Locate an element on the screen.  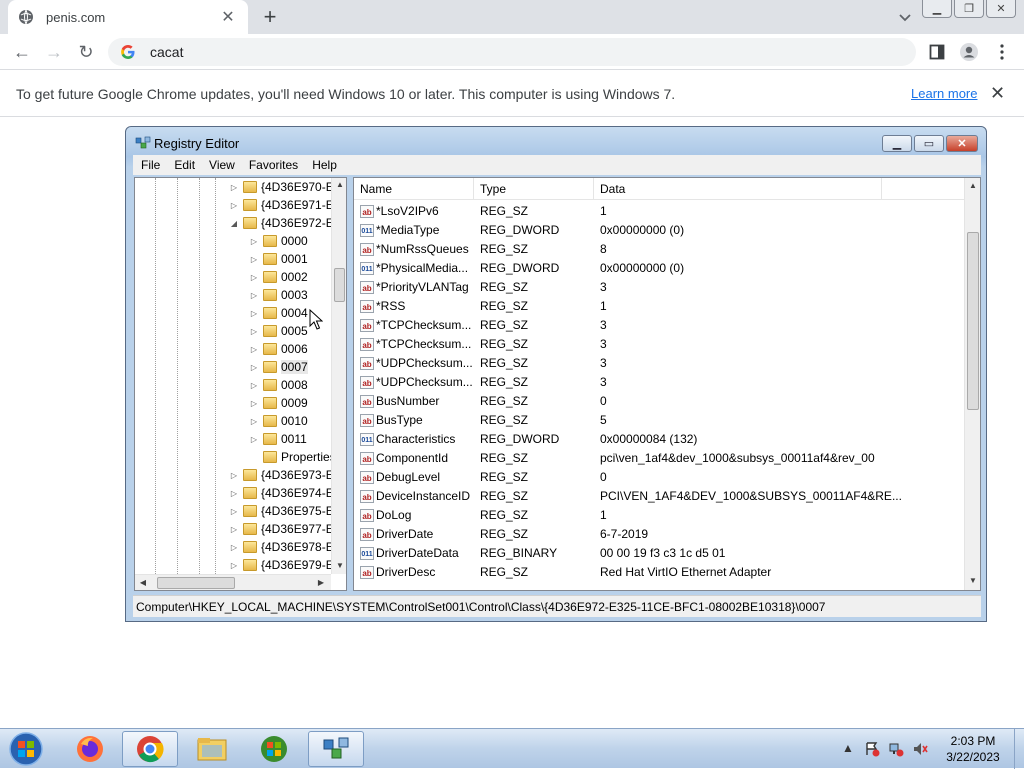
tree-item: ▷ 0005 is located at coordinates (278, 331).